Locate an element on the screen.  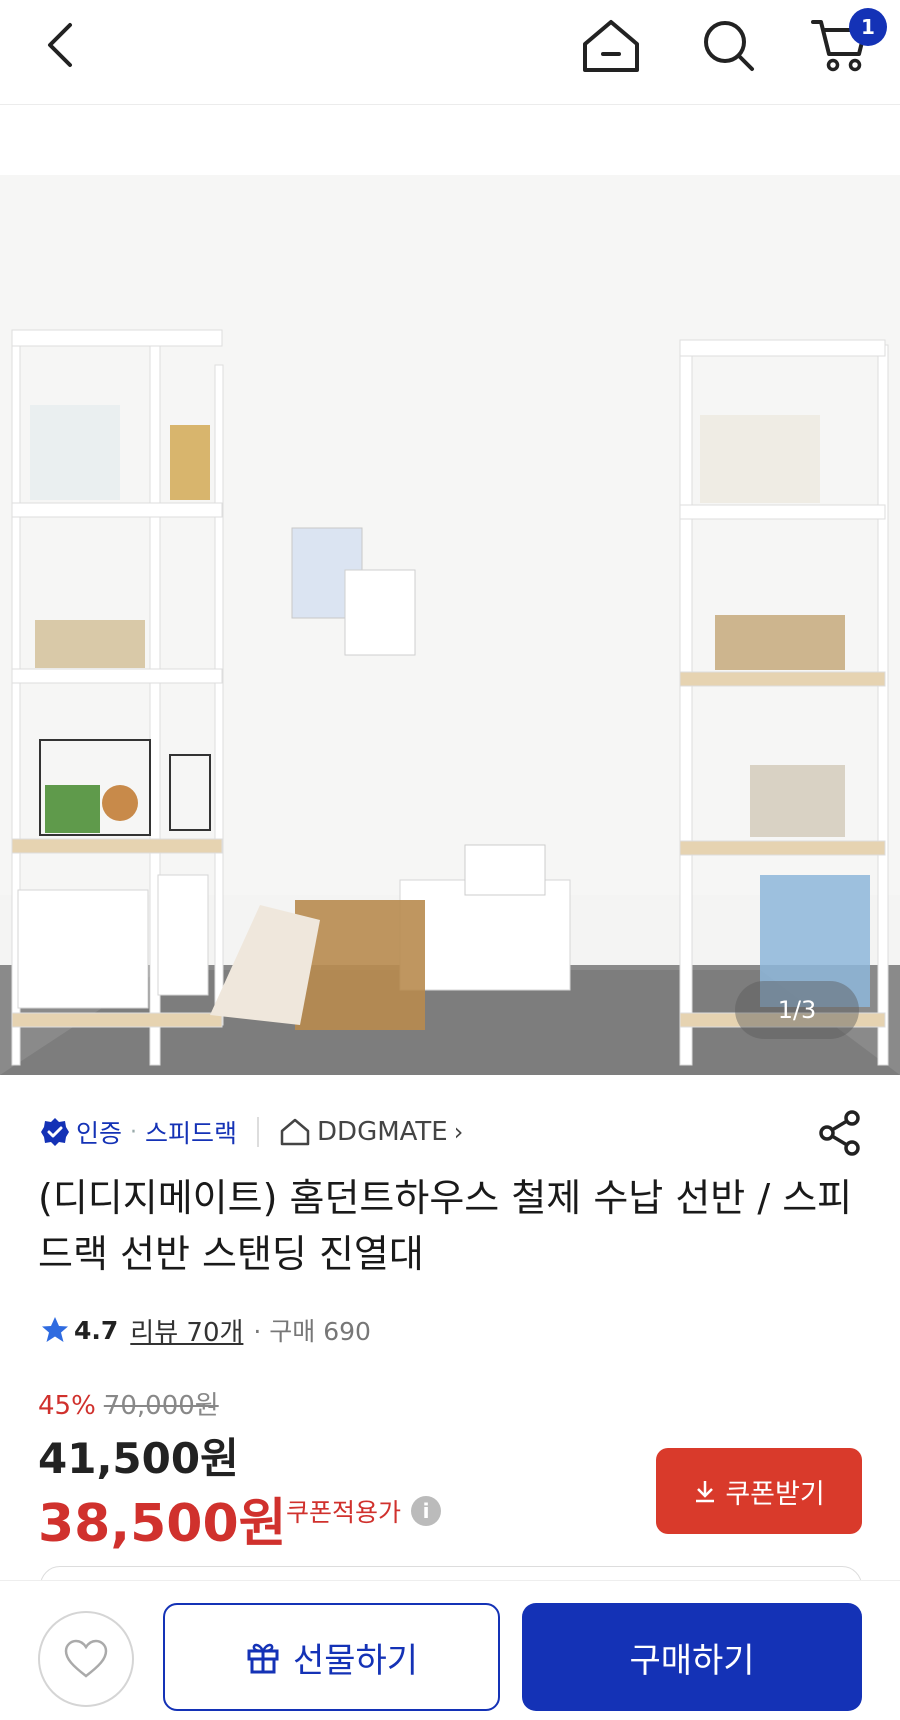
share-button is located at coordinates (840, 1133).